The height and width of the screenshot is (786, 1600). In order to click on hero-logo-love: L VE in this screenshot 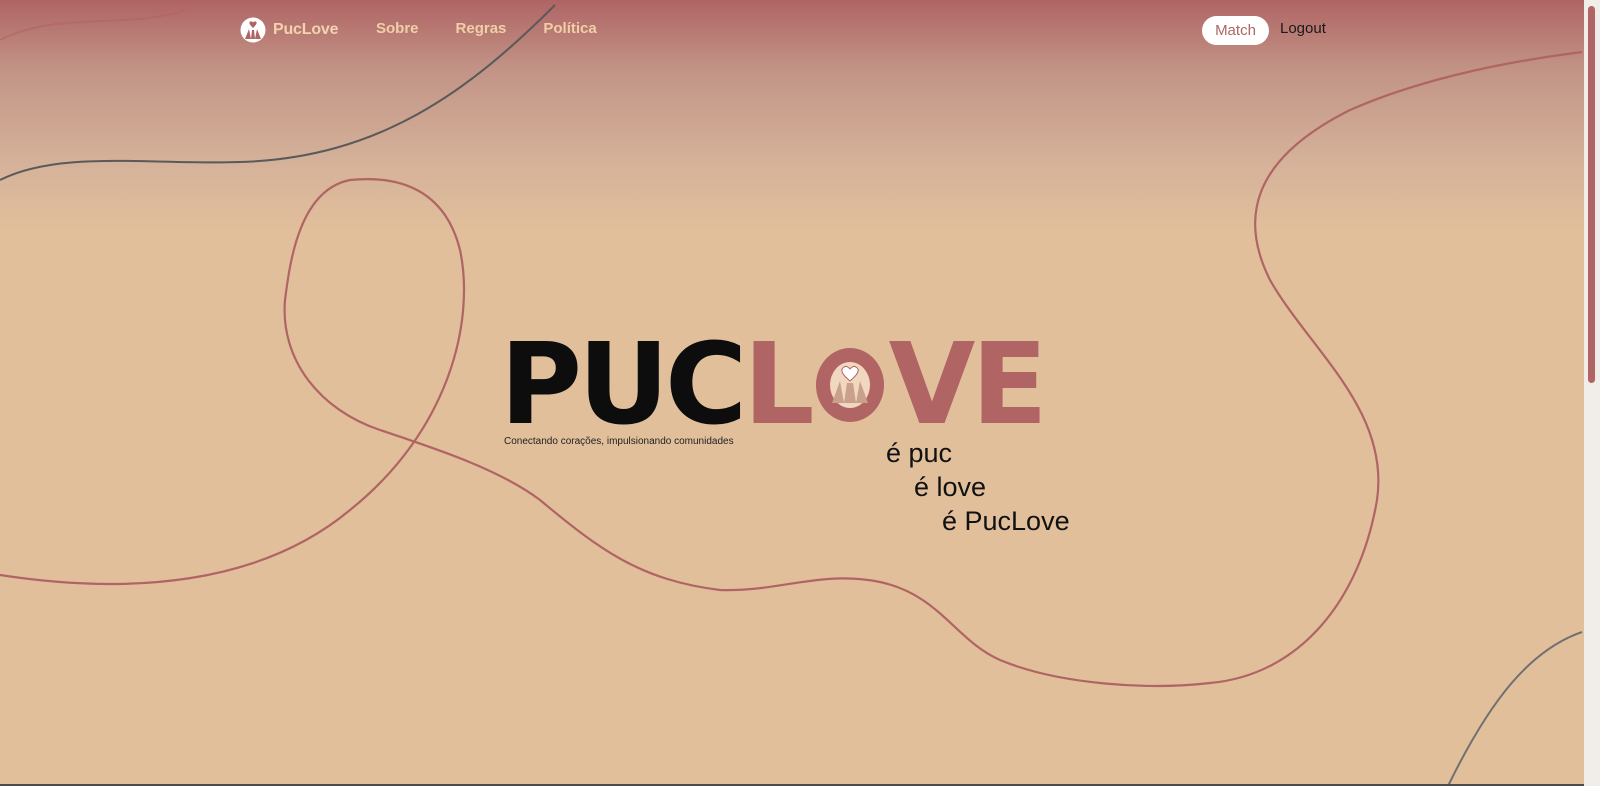, I will do `click(895, 385)`.